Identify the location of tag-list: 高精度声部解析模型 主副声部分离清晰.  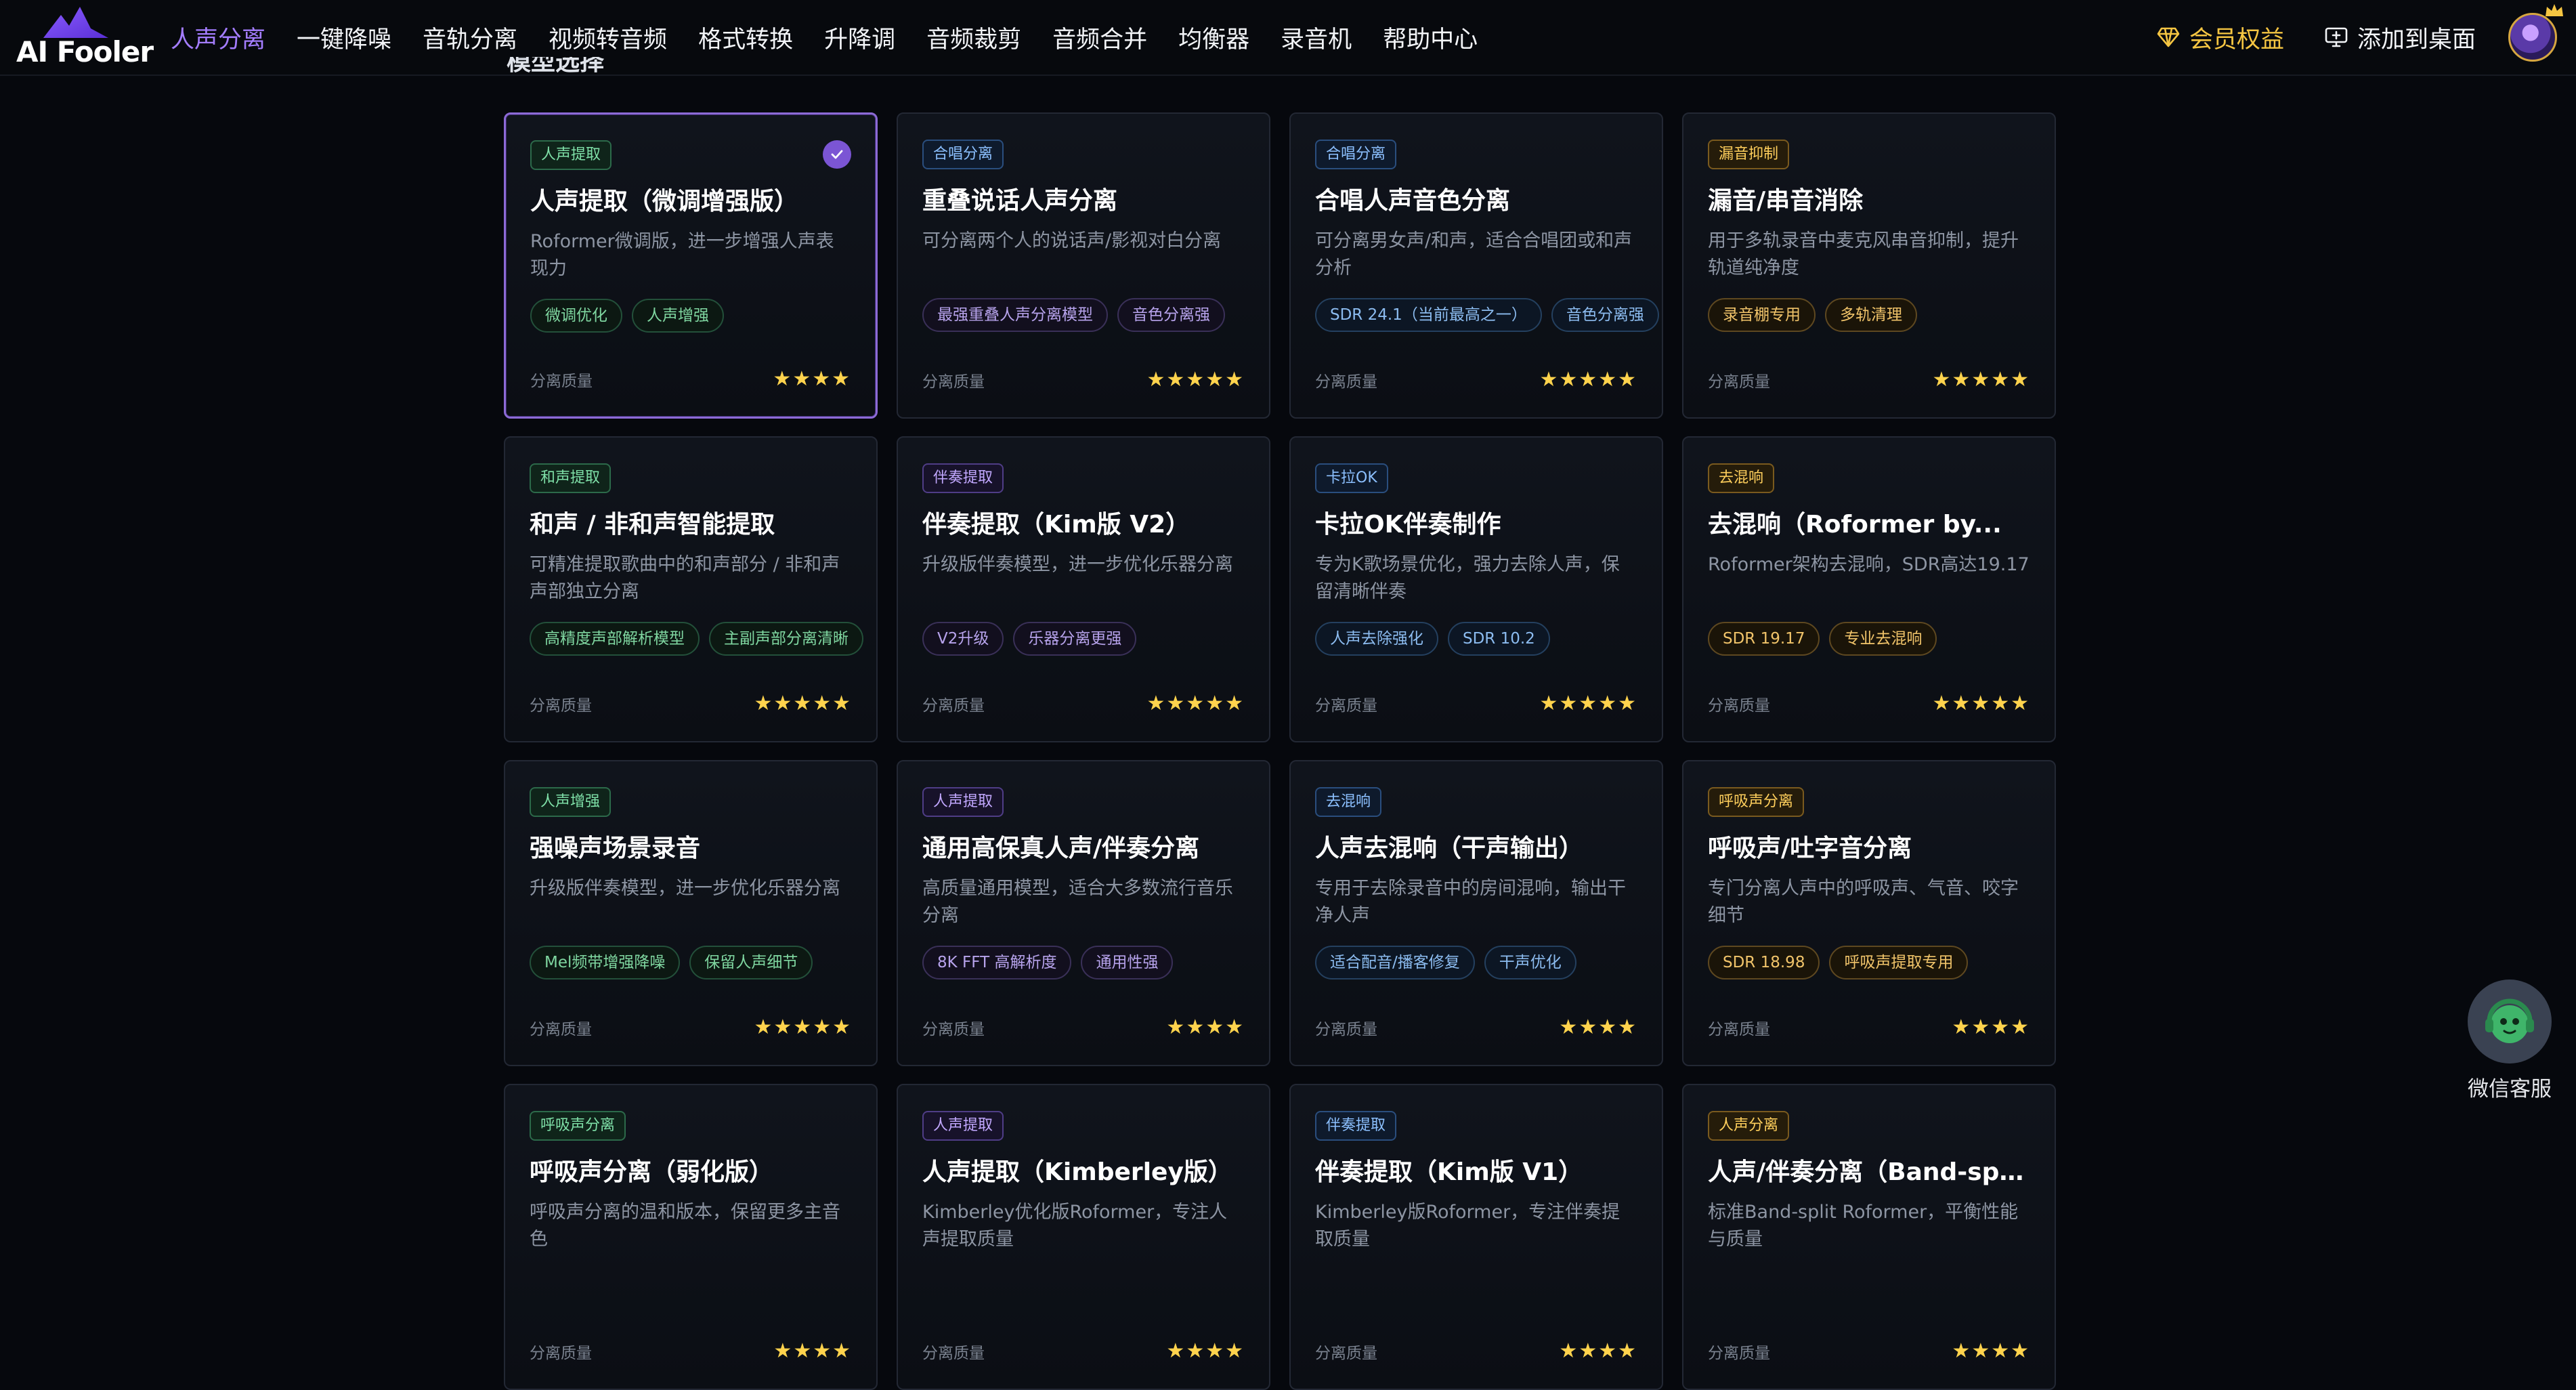
(696, 639).